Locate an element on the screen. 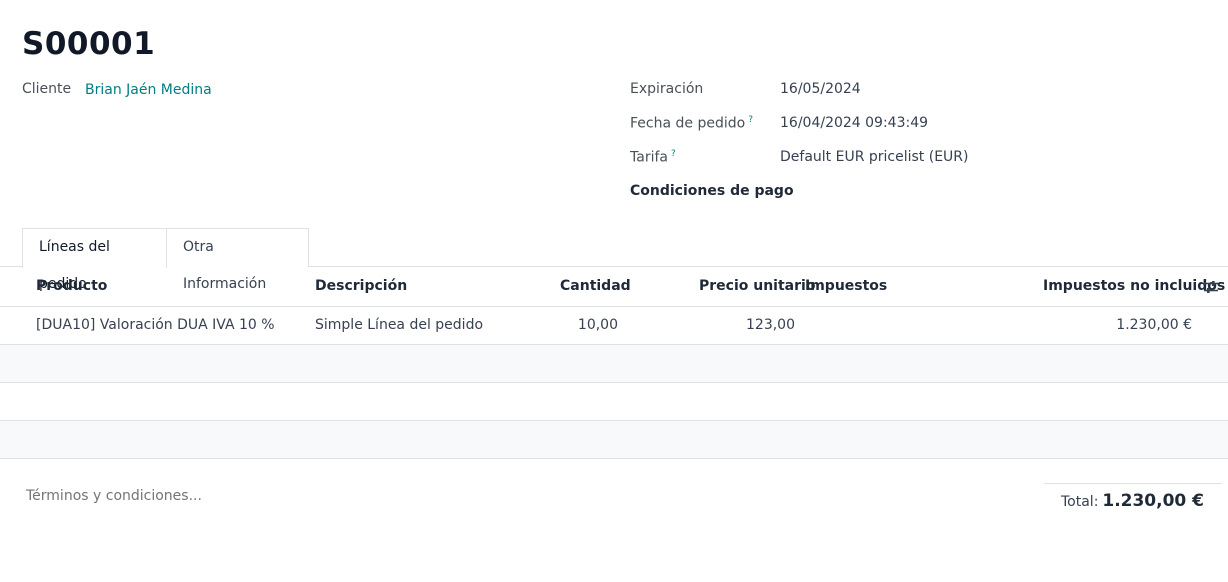 The image size is (1228, 582). total-label: Total: is located at coordinates (1080, 502).